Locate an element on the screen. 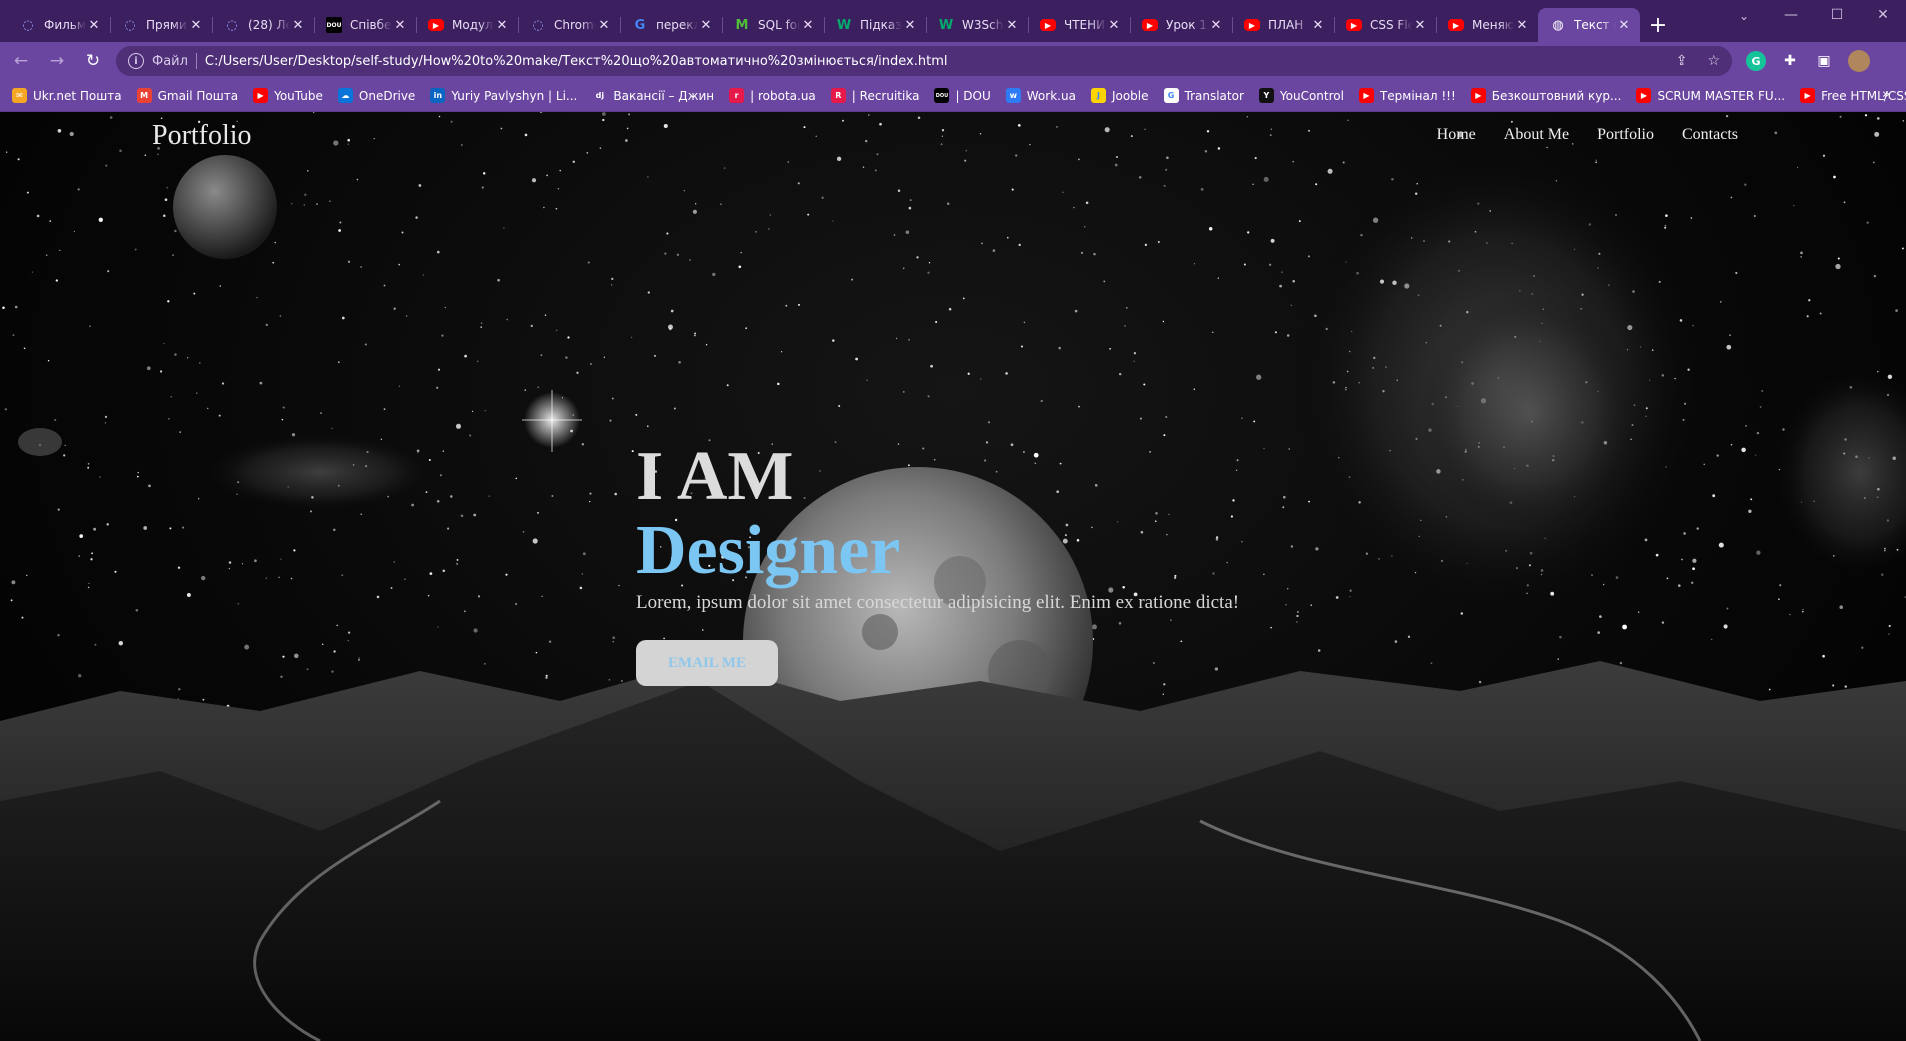 The image size is (1906, 1041). minimize-icon: — is located at coordinates (1791, 15).